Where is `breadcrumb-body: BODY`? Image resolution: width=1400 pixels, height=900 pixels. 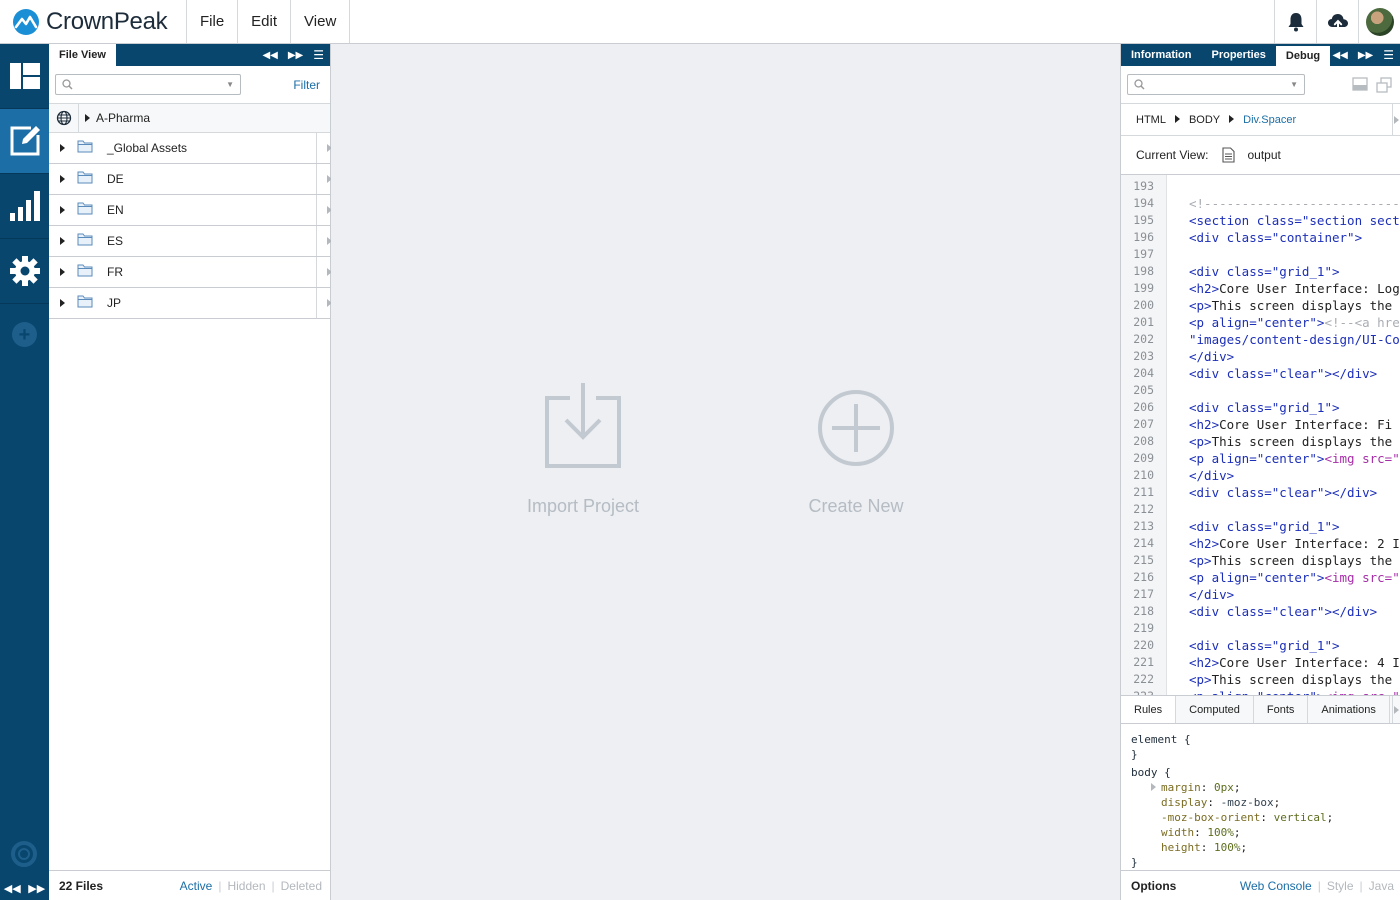 breadcrumb-body: BODY is located at coordinates (1204, 120).